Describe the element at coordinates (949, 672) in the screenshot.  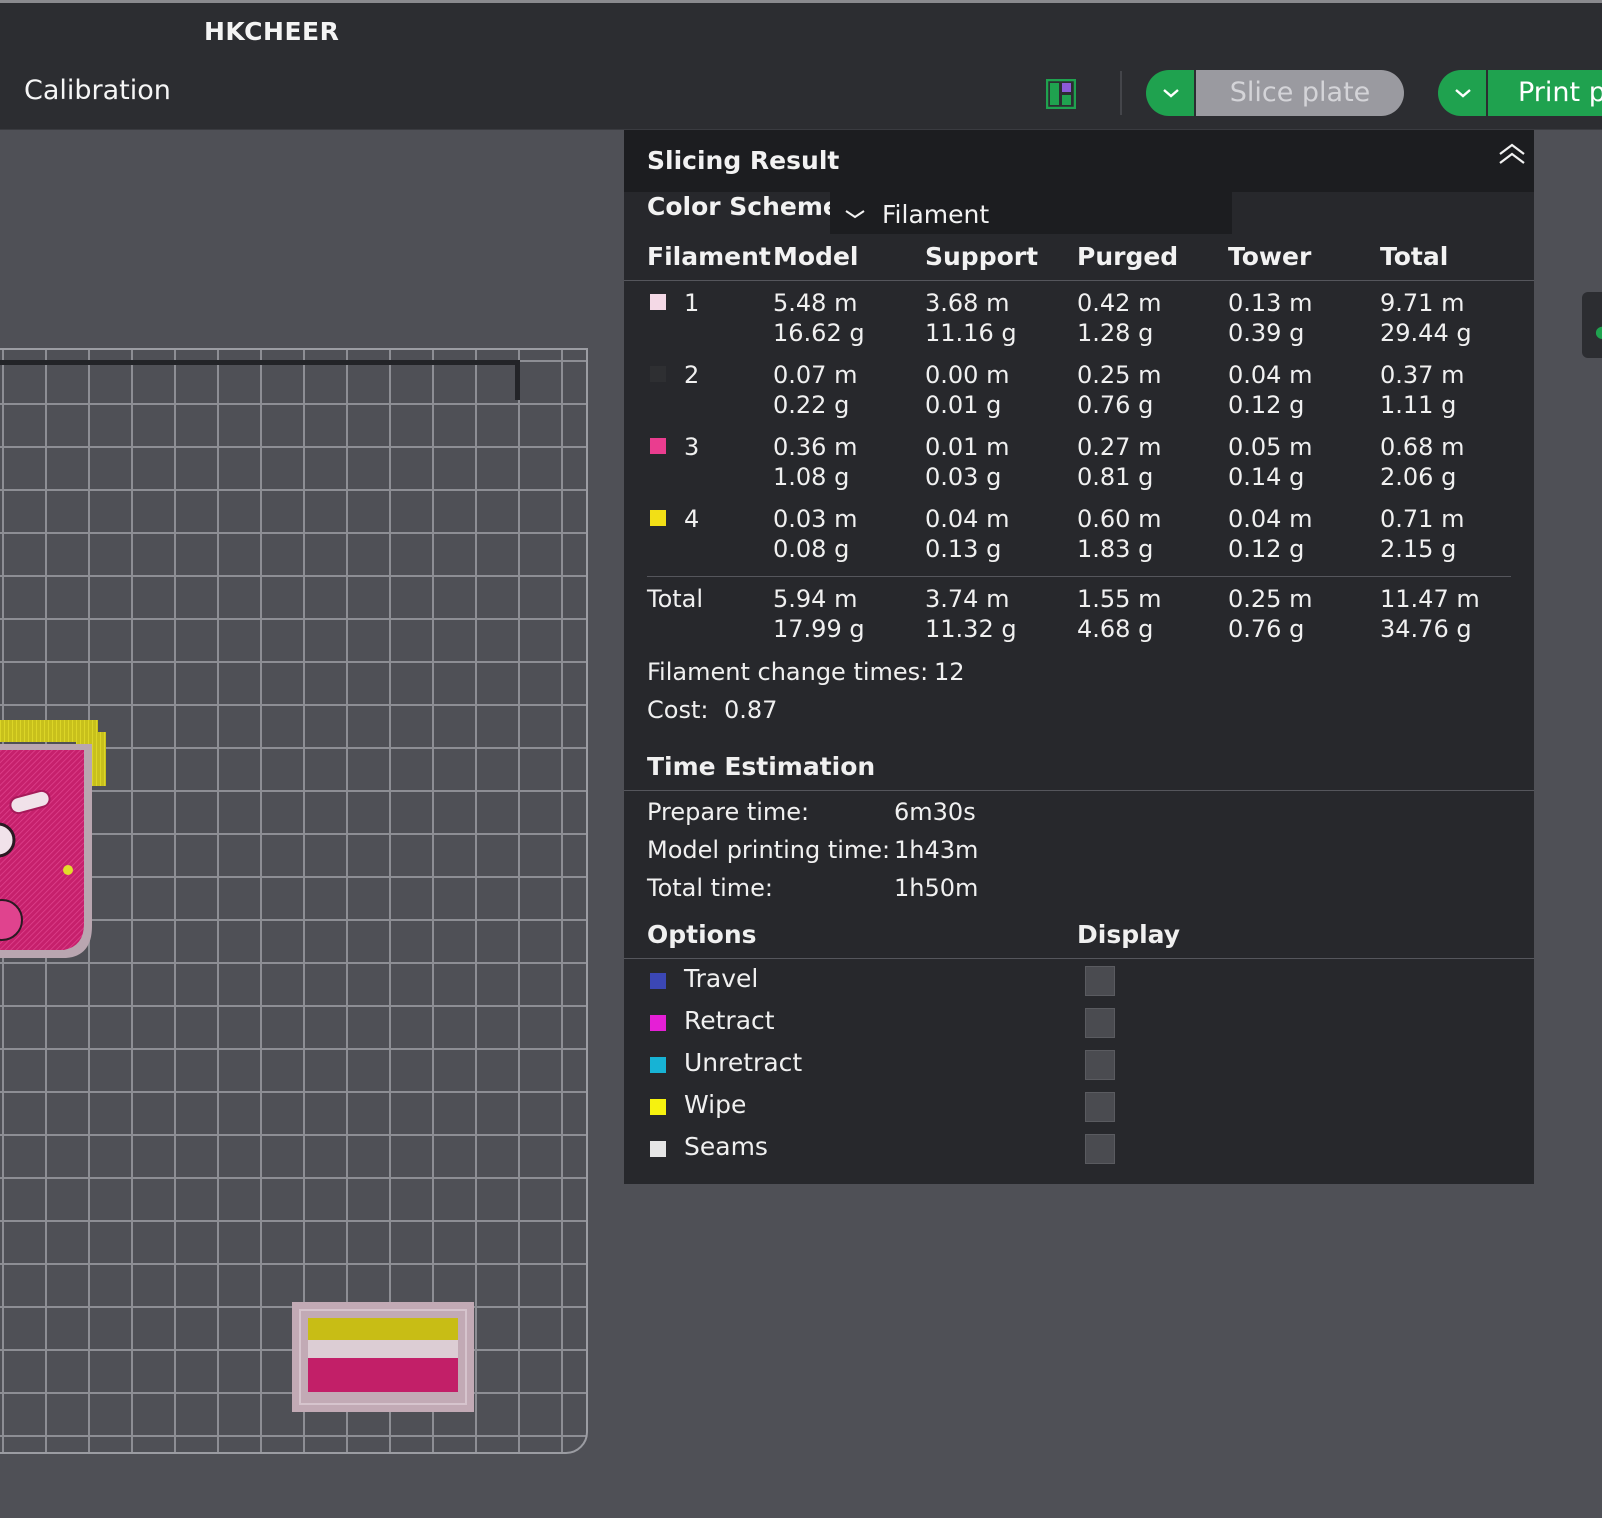
I see `filament-change-value: 12` at that location.